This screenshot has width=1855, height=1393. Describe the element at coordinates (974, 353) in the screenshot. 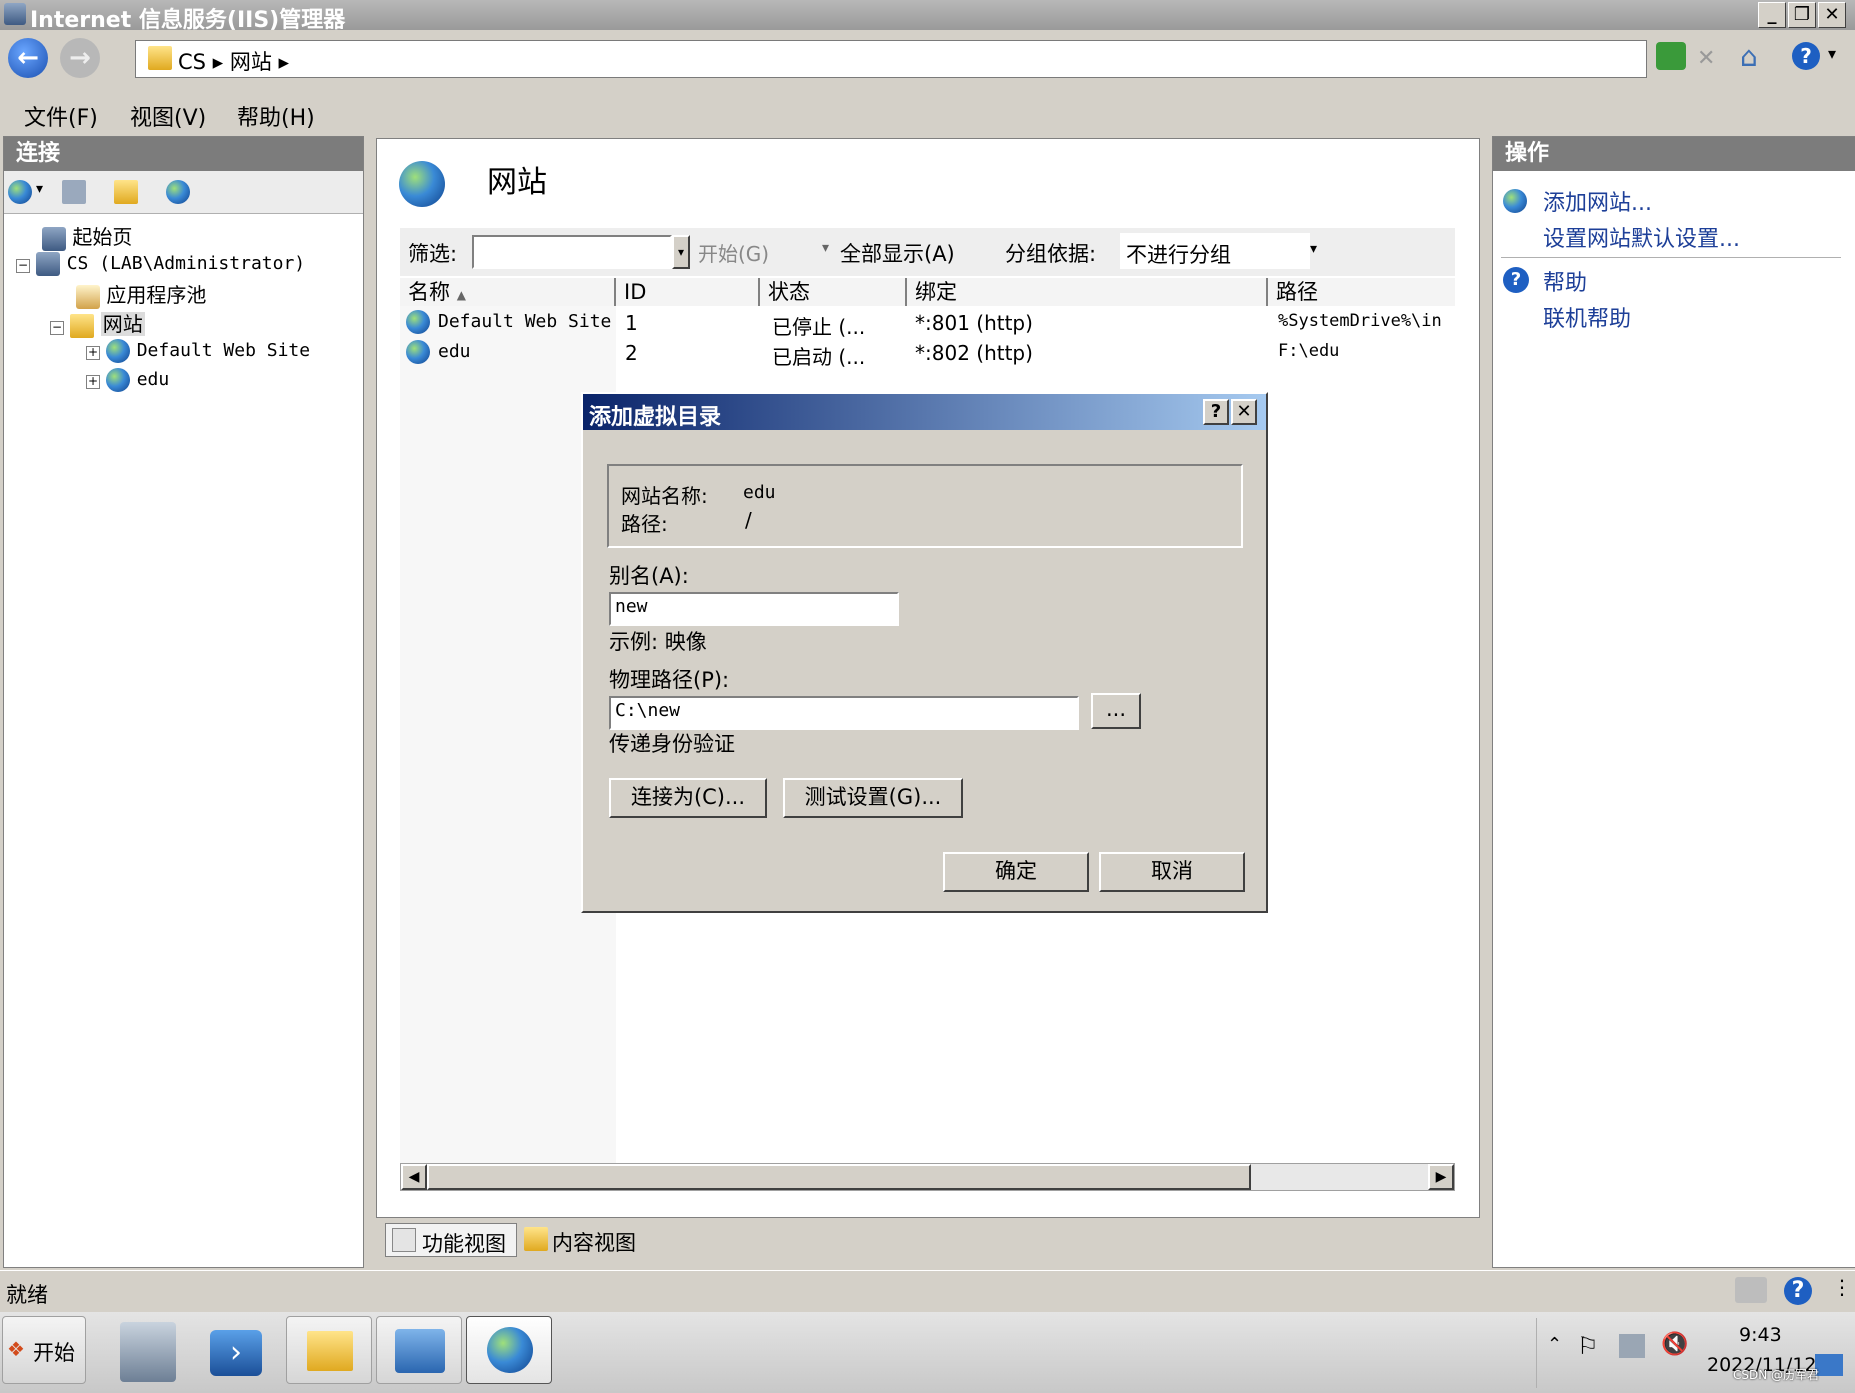

I see `cell-binding: *:802 (http)` at that location.